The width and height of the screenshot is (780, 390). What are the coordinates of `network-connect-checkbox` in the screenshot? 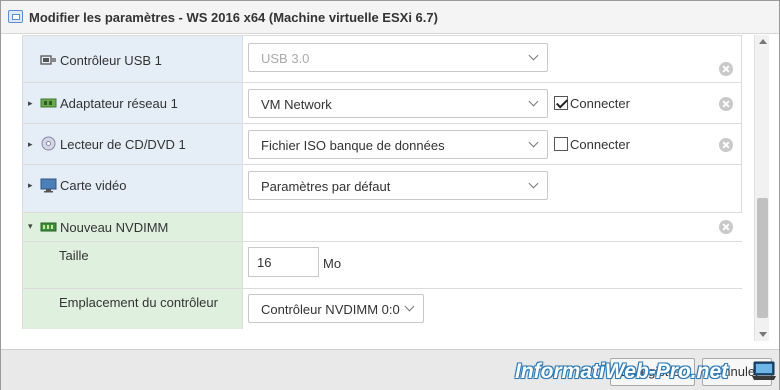 It's located at (561, 103).